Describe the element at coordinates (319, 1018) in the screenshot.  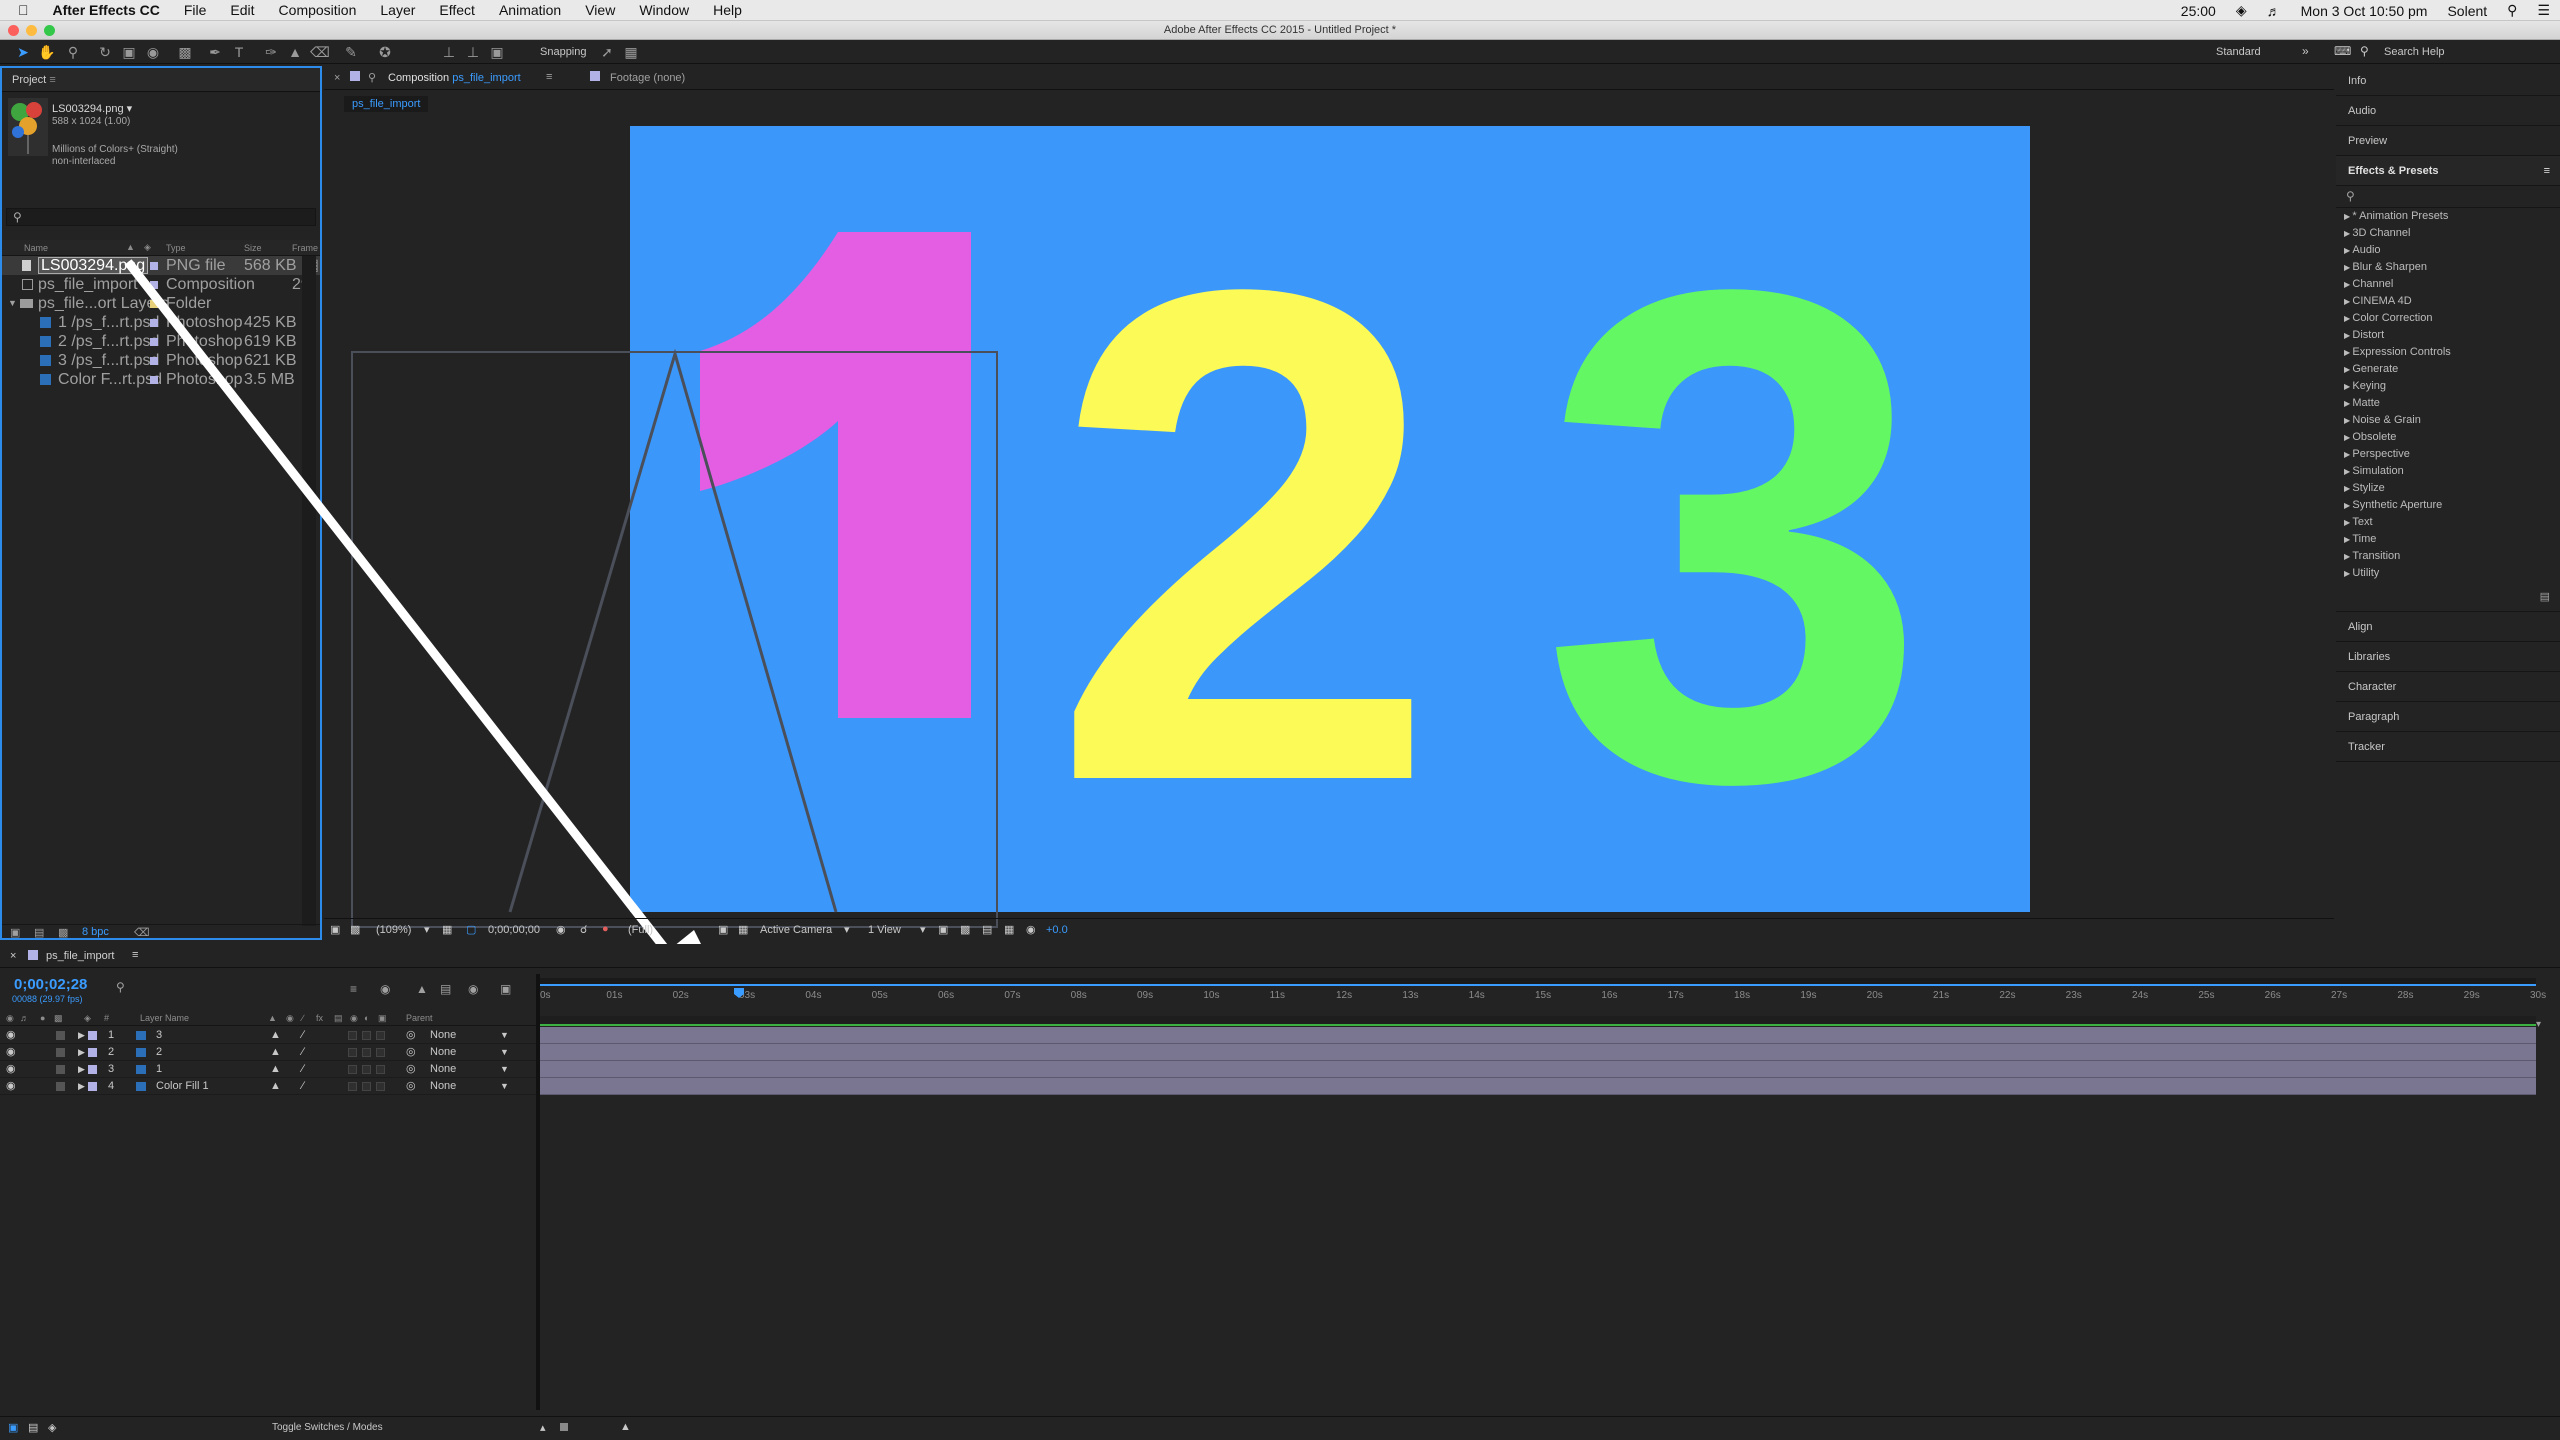
I see `effects-switch-icon: fx` at that location.